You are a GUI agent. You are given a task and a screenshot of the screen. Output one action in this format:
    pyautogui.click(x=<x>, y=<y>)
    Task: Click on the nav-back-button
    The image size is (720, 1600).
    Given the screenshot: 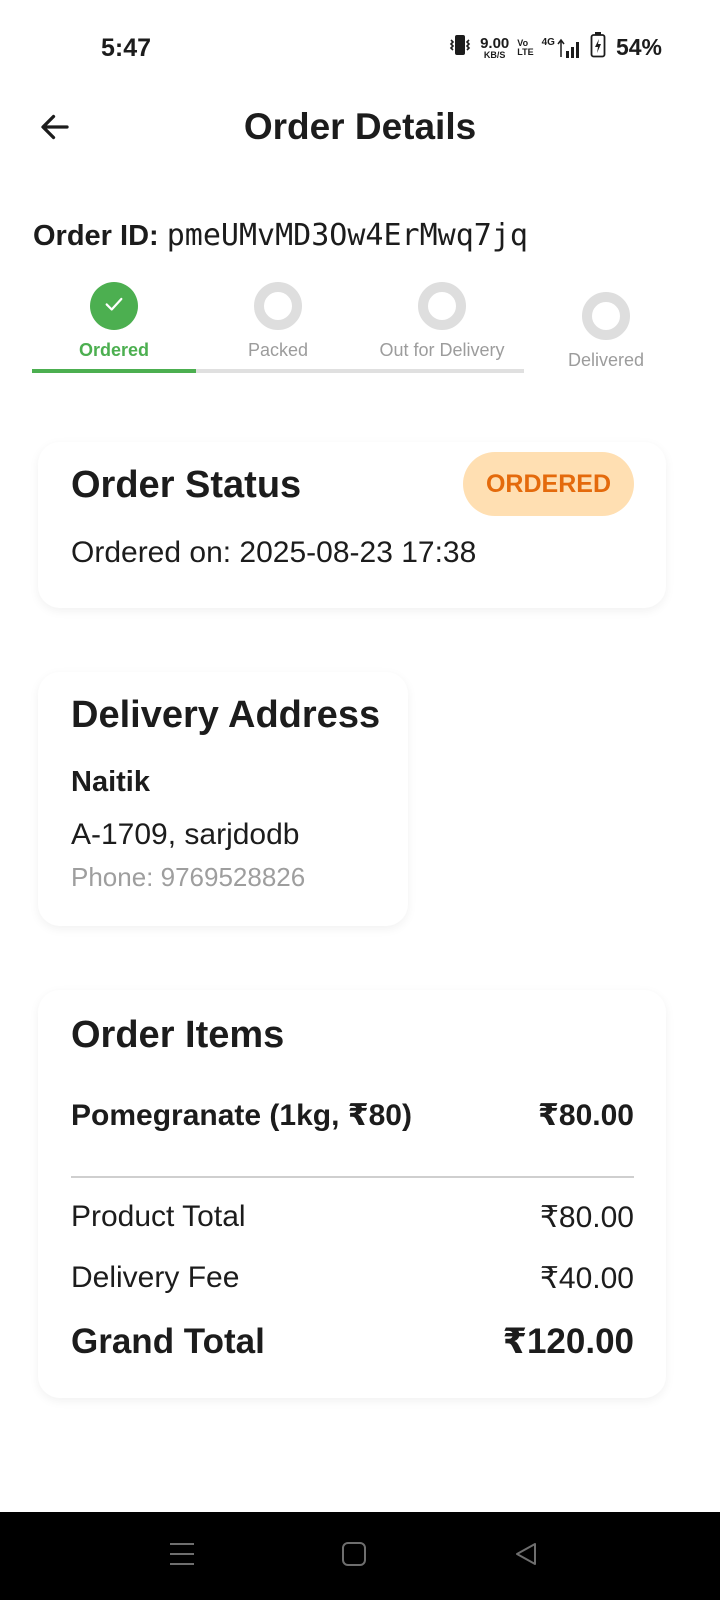 What is the action you would take?
    pyautogui.click(x=526, y=1556)
    